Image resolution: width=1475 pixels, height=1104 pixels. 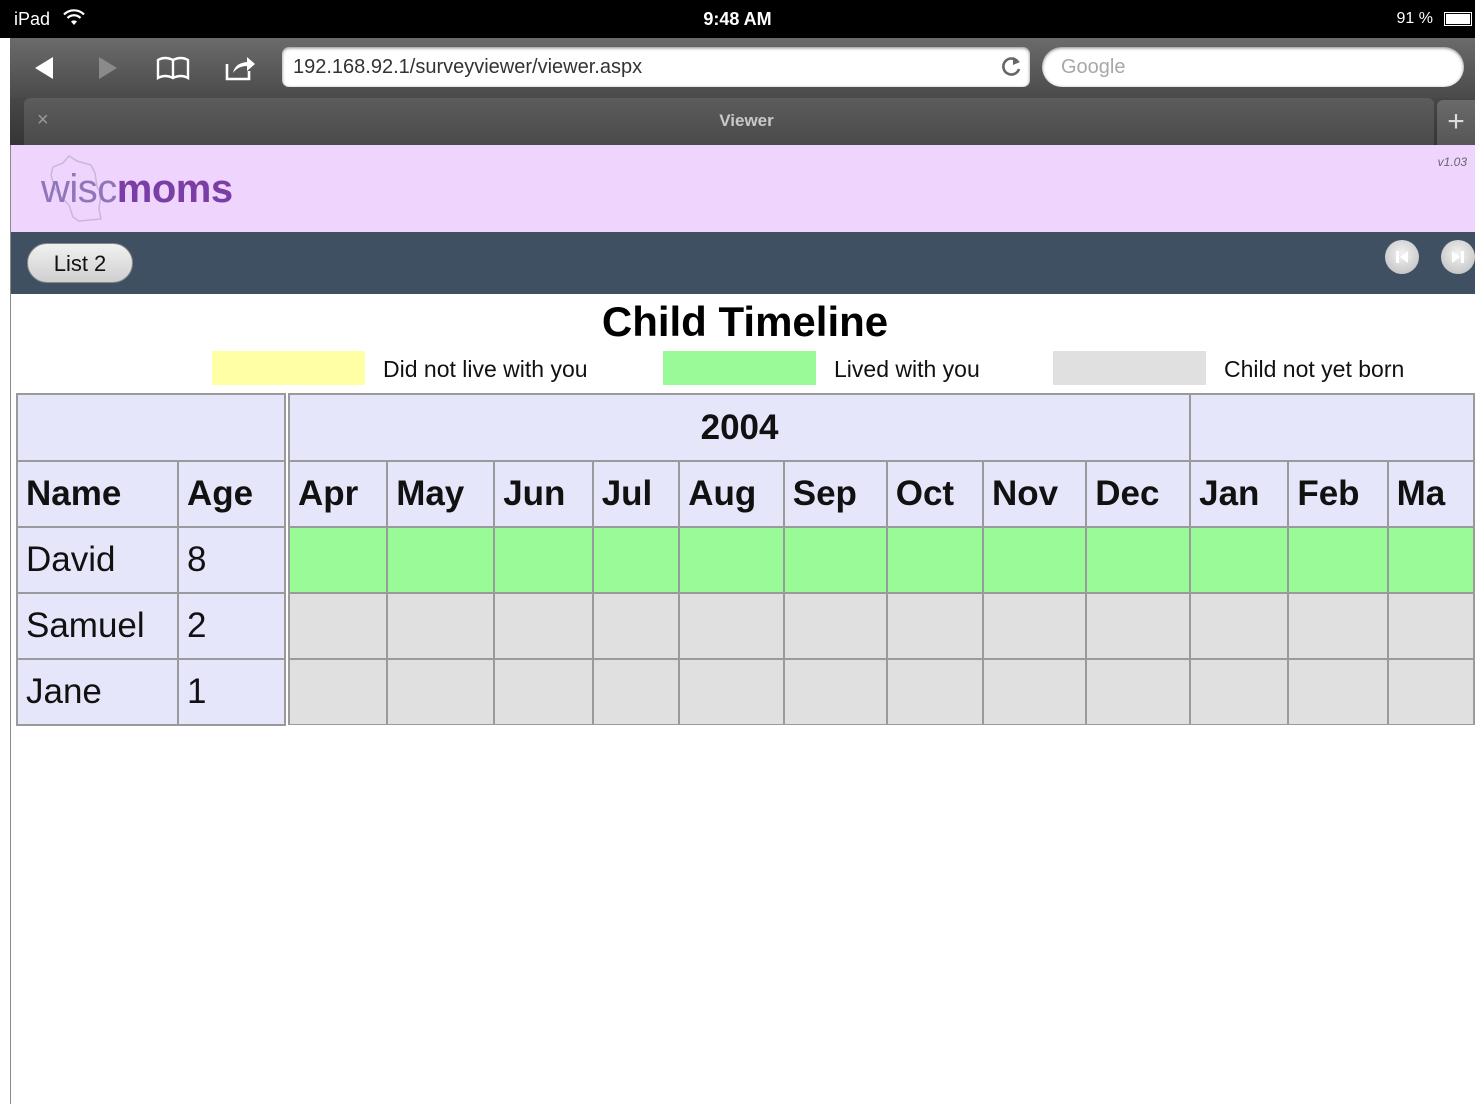 I want to click on legend-label-did-not-live: Did not live with you, so click(x=485, y=369).